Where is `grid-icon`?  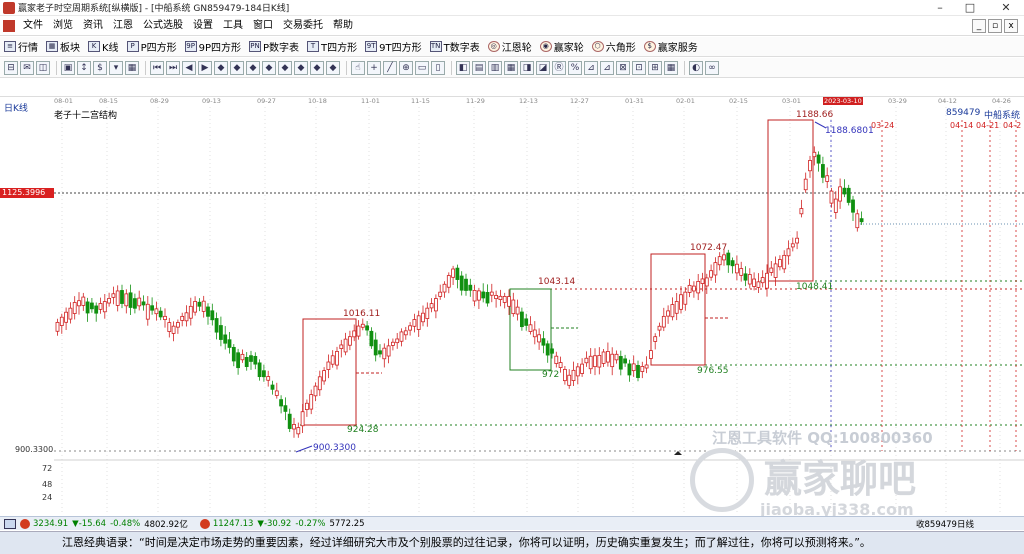
grid-icon is located at coordinates (10, 523).